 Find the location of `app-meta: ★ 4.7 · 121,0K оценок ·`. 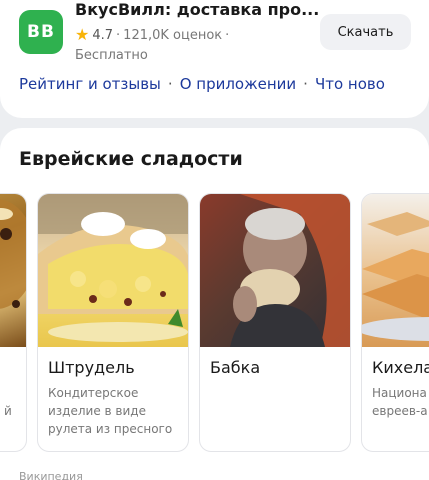

app-meta: ★ 4.7 · 121,0K оценок · is located at coordinates (152, 35).